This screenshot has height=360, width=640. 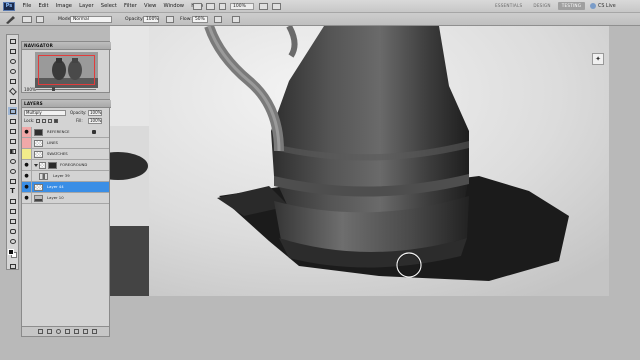 What do you see at coordinates (222, 6) in the screenshot?
I see `extras-icon` at bounding box center [222, 6].